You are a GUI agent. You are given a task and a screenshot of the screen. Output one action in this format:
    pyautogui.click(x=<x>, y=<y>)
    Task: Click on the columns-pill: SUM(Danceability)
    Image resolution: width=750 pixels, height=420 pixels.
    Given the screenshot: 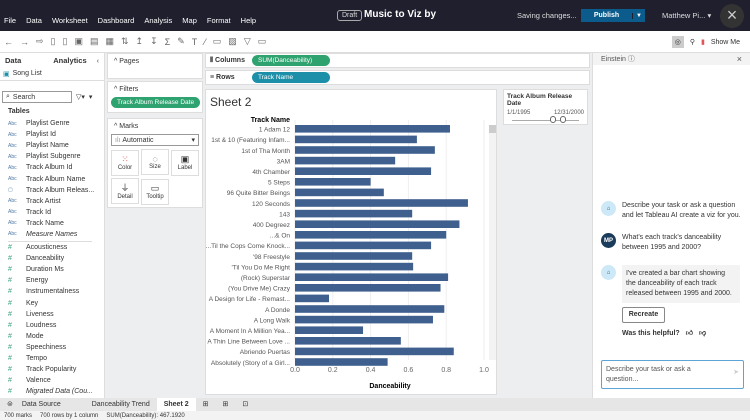 What is the action you would take?
    pyautogui.click(x=291, y=60)
    